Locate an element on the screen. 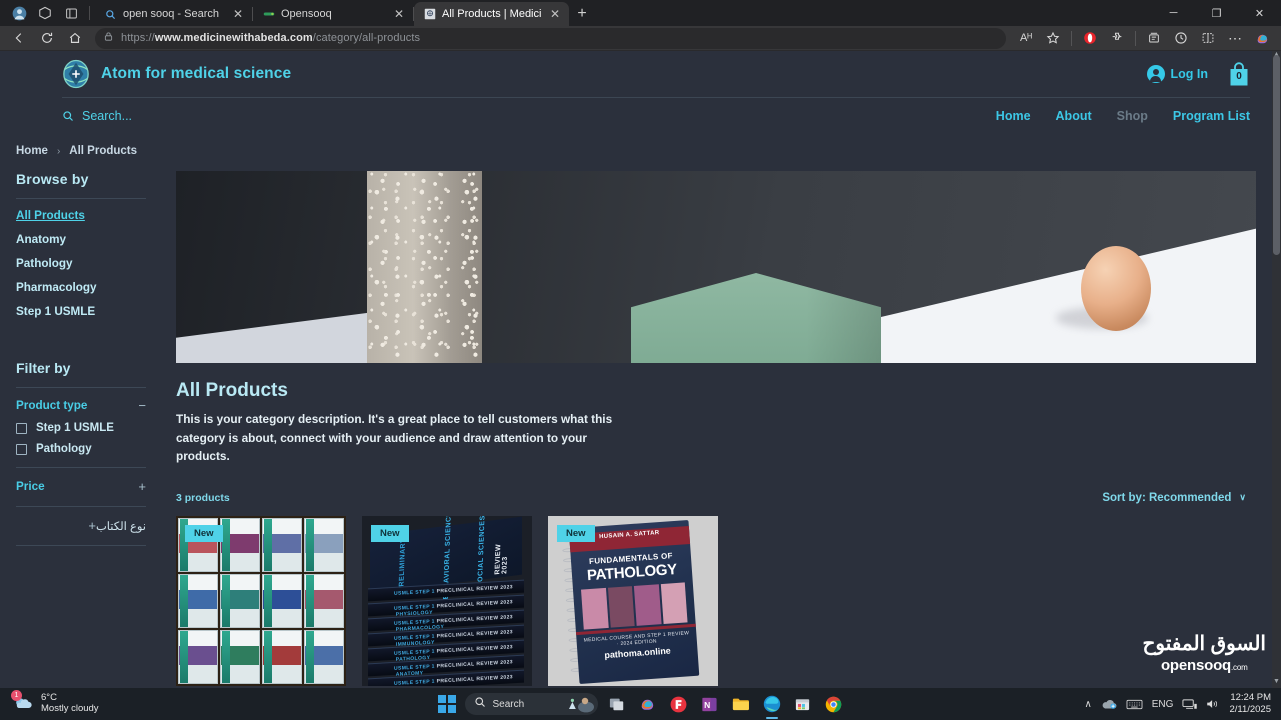  cart-count: 0 is located at coordinates (1239, 76).